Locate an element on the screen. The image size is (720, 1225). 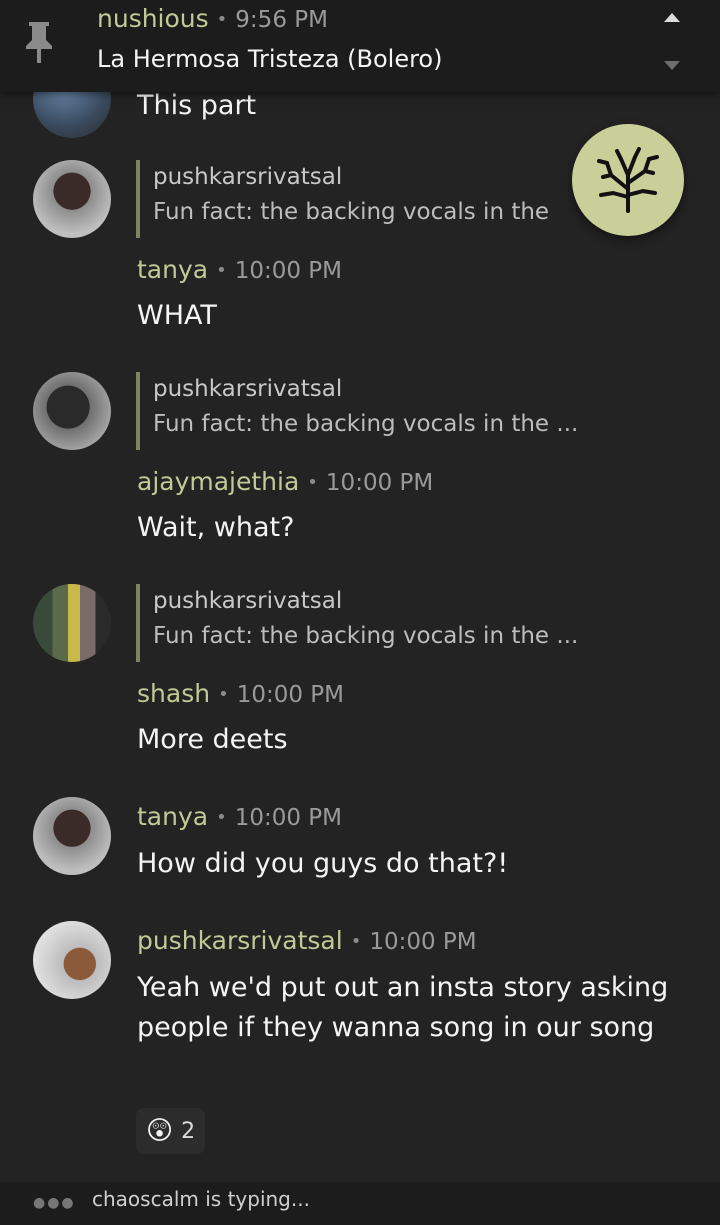
astonished-face-icon: 😲 is located at coordinates (160, 1131).